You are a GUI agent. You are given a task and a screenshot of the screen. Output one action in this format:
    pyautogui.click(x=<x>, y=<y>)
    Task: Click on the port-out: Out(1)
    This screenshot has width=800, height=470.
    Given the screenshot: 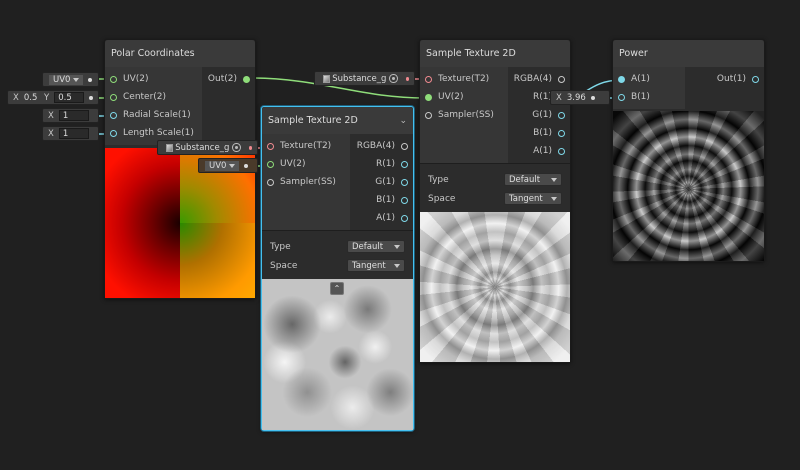 What is the action you would take?
    pyautogui.click(x=724, y=79)
    